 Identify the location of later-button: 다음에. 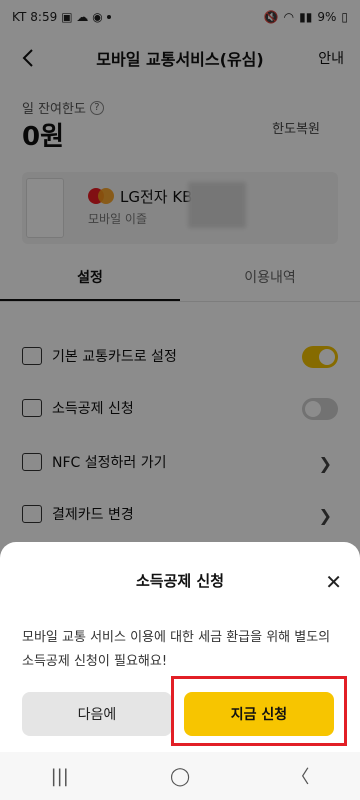
(97, 714).